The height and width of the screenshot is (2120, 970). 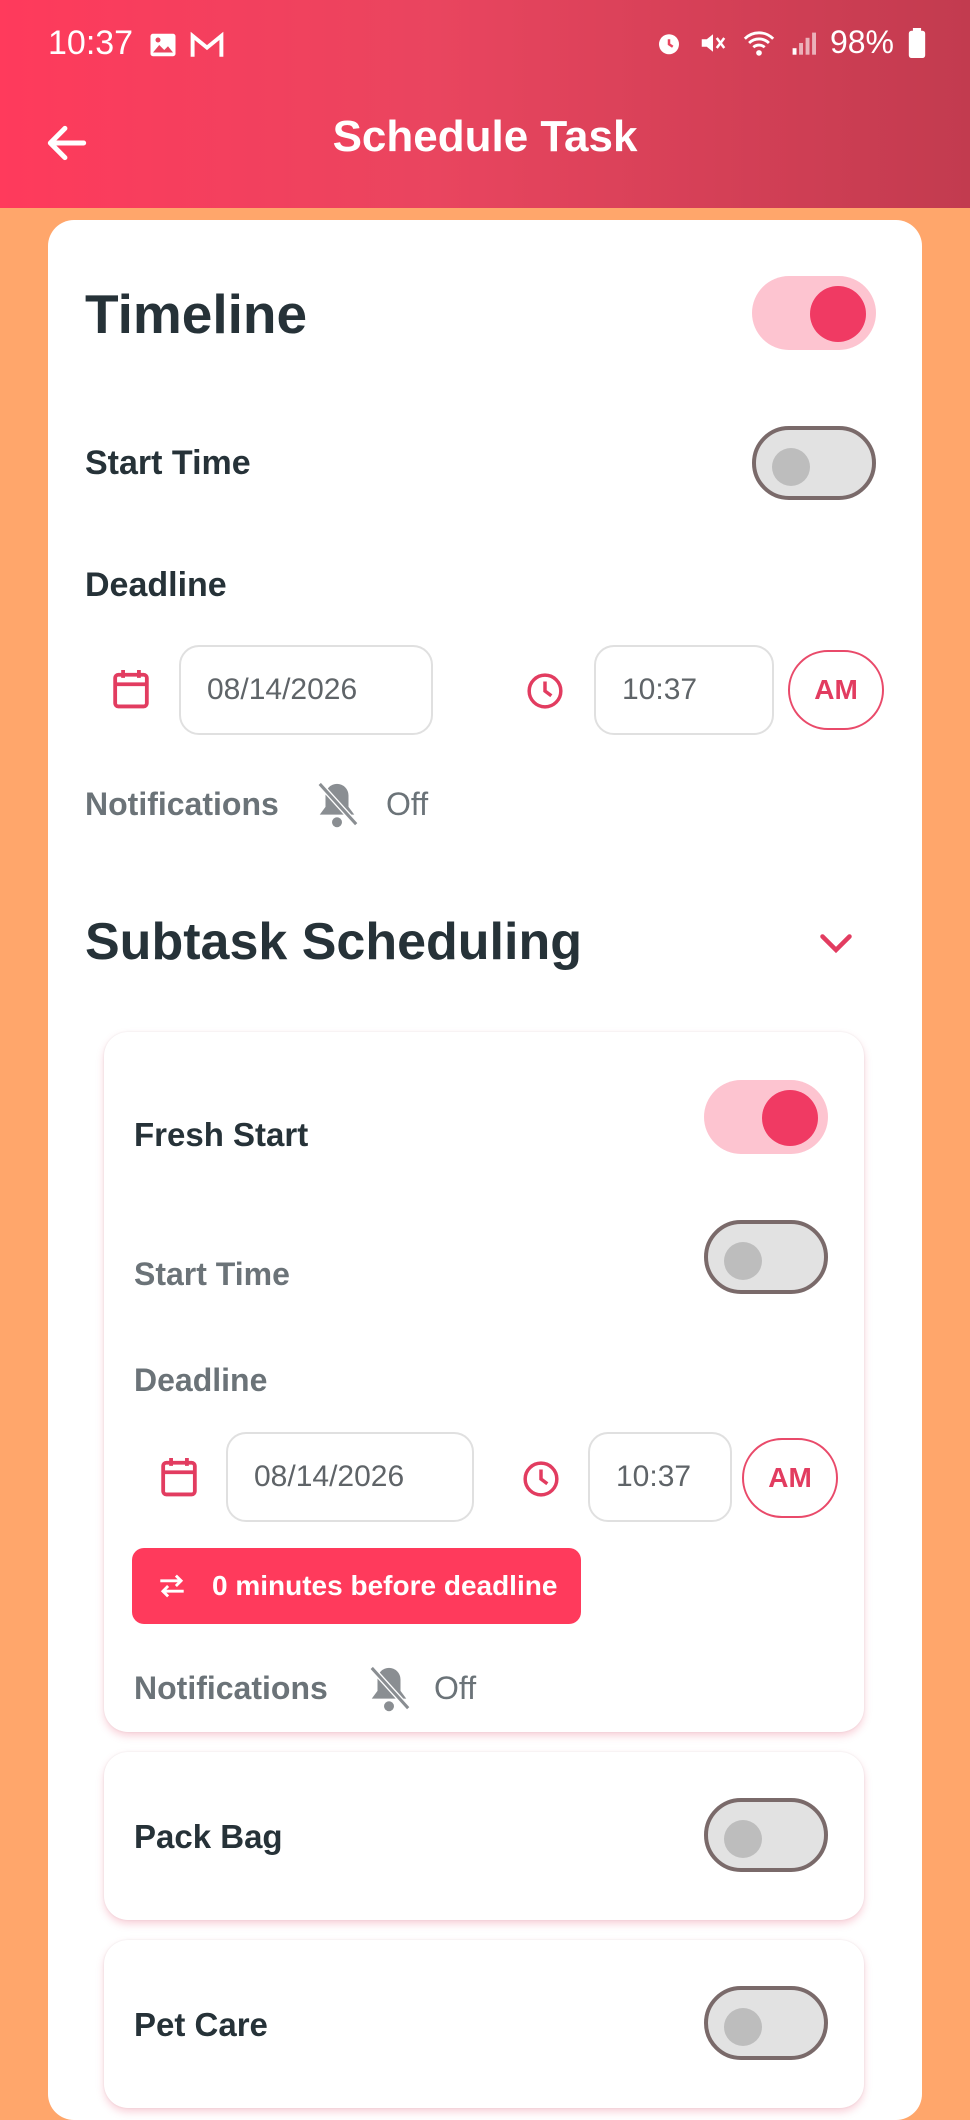 I want to click on deadline-time-field: 10:37, so click(x=684, y=690).